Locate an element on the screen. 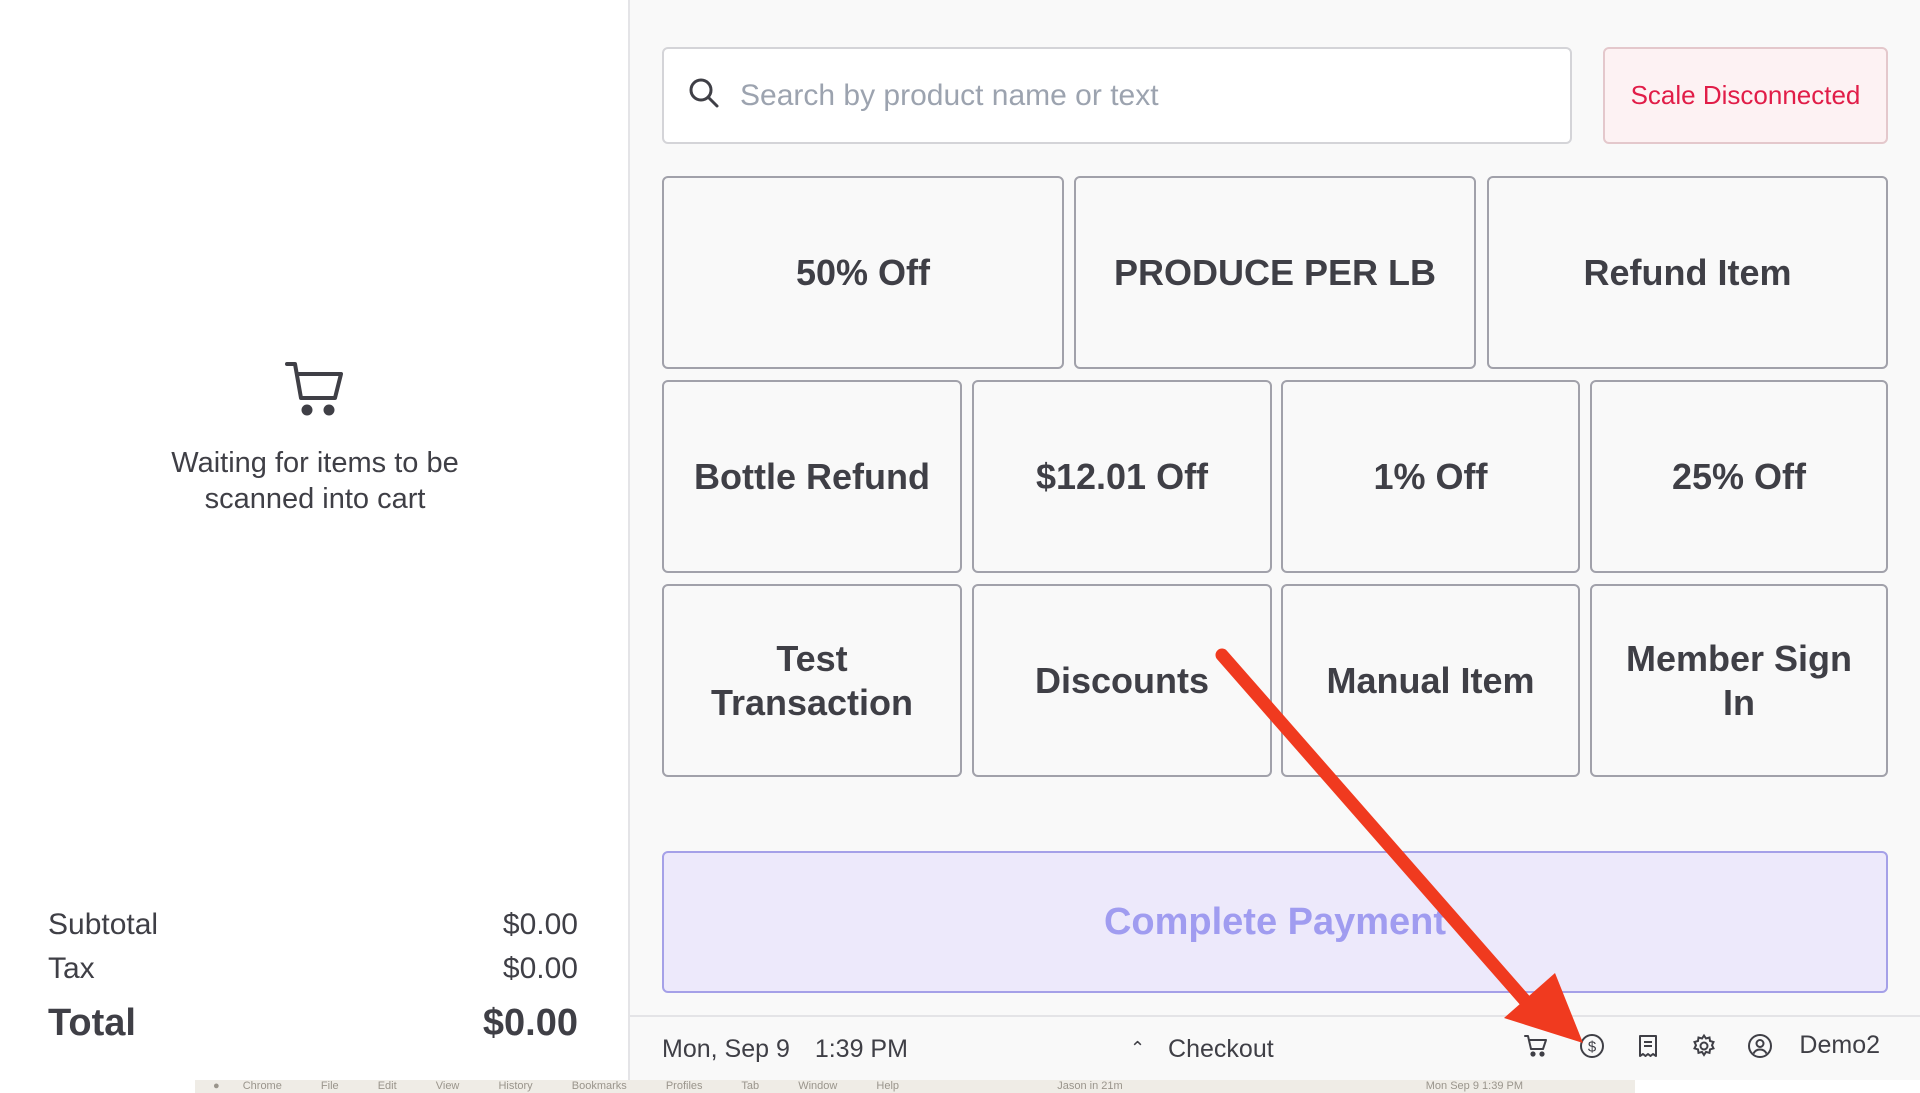 The image size is (1920, 1093). status-bar: Mon, Sep 9 1:39 PM ⌃ Checkout $ Demo2 is located at coordinates (1275, 1047).